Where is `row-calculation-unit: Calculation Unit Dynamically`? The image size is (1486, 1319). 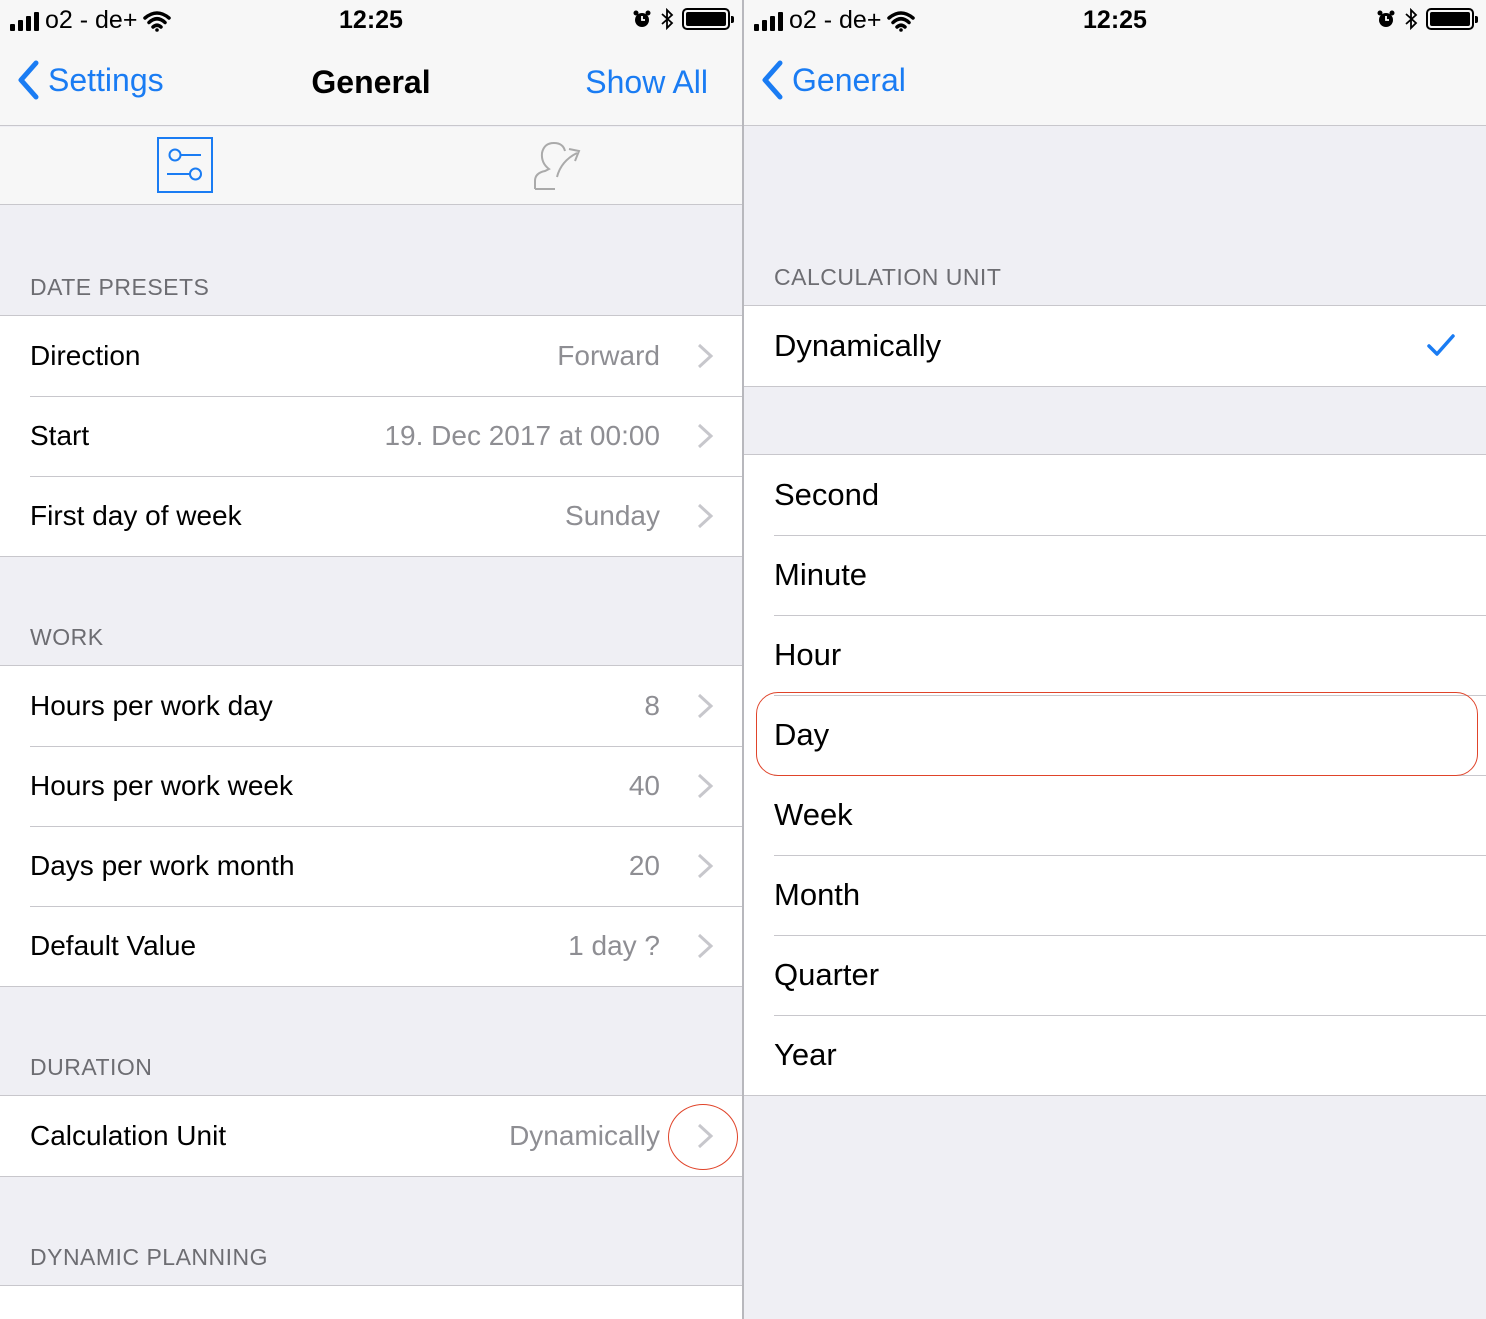 row-calculation-unit: Calculation Unit Dynamically is located at coordinates (371, 1136).